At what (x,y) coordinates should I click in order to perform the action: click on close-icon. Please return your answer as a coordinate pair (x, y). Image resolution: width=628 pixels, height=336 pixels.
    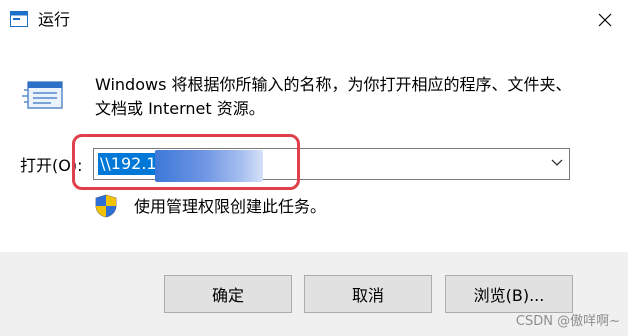
    Looking at the image, I should click on (605, 20).